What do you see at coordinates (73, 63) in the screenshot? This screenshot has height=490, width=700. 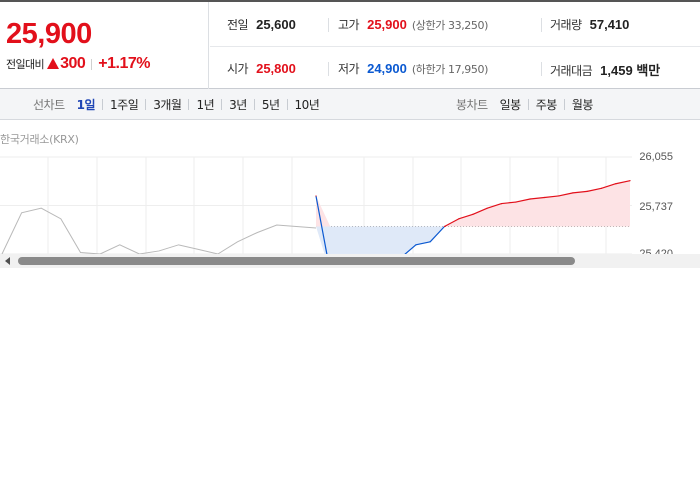 I see `change-amount: 300` at bounding box center [73, 63].